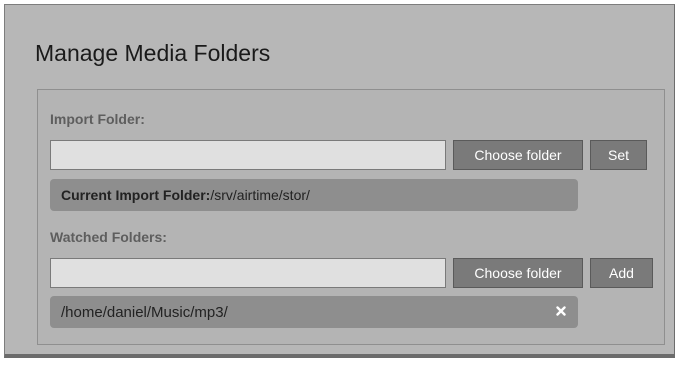  What do you see at coordinates (97, 119) in the screenshot?
I see `import-folder-label: Import Folder:` at bounding box center [97, 119].